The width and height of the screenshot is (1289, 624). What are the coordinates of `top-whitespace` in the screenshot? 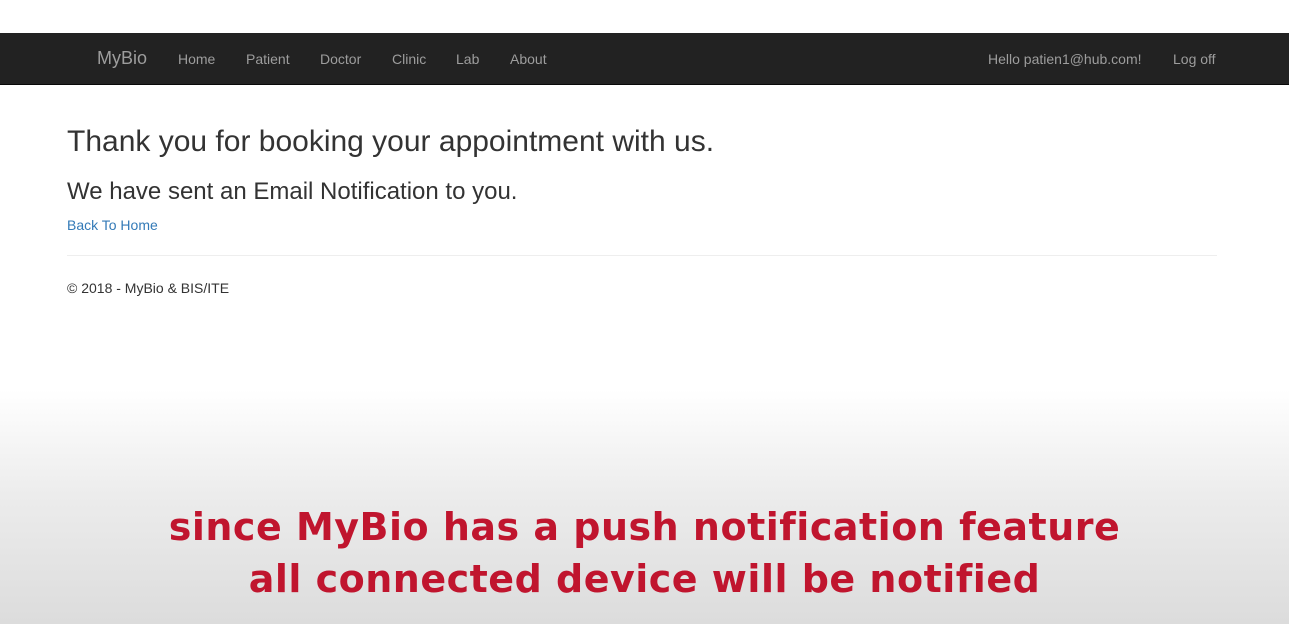 It's located at (644, 16).